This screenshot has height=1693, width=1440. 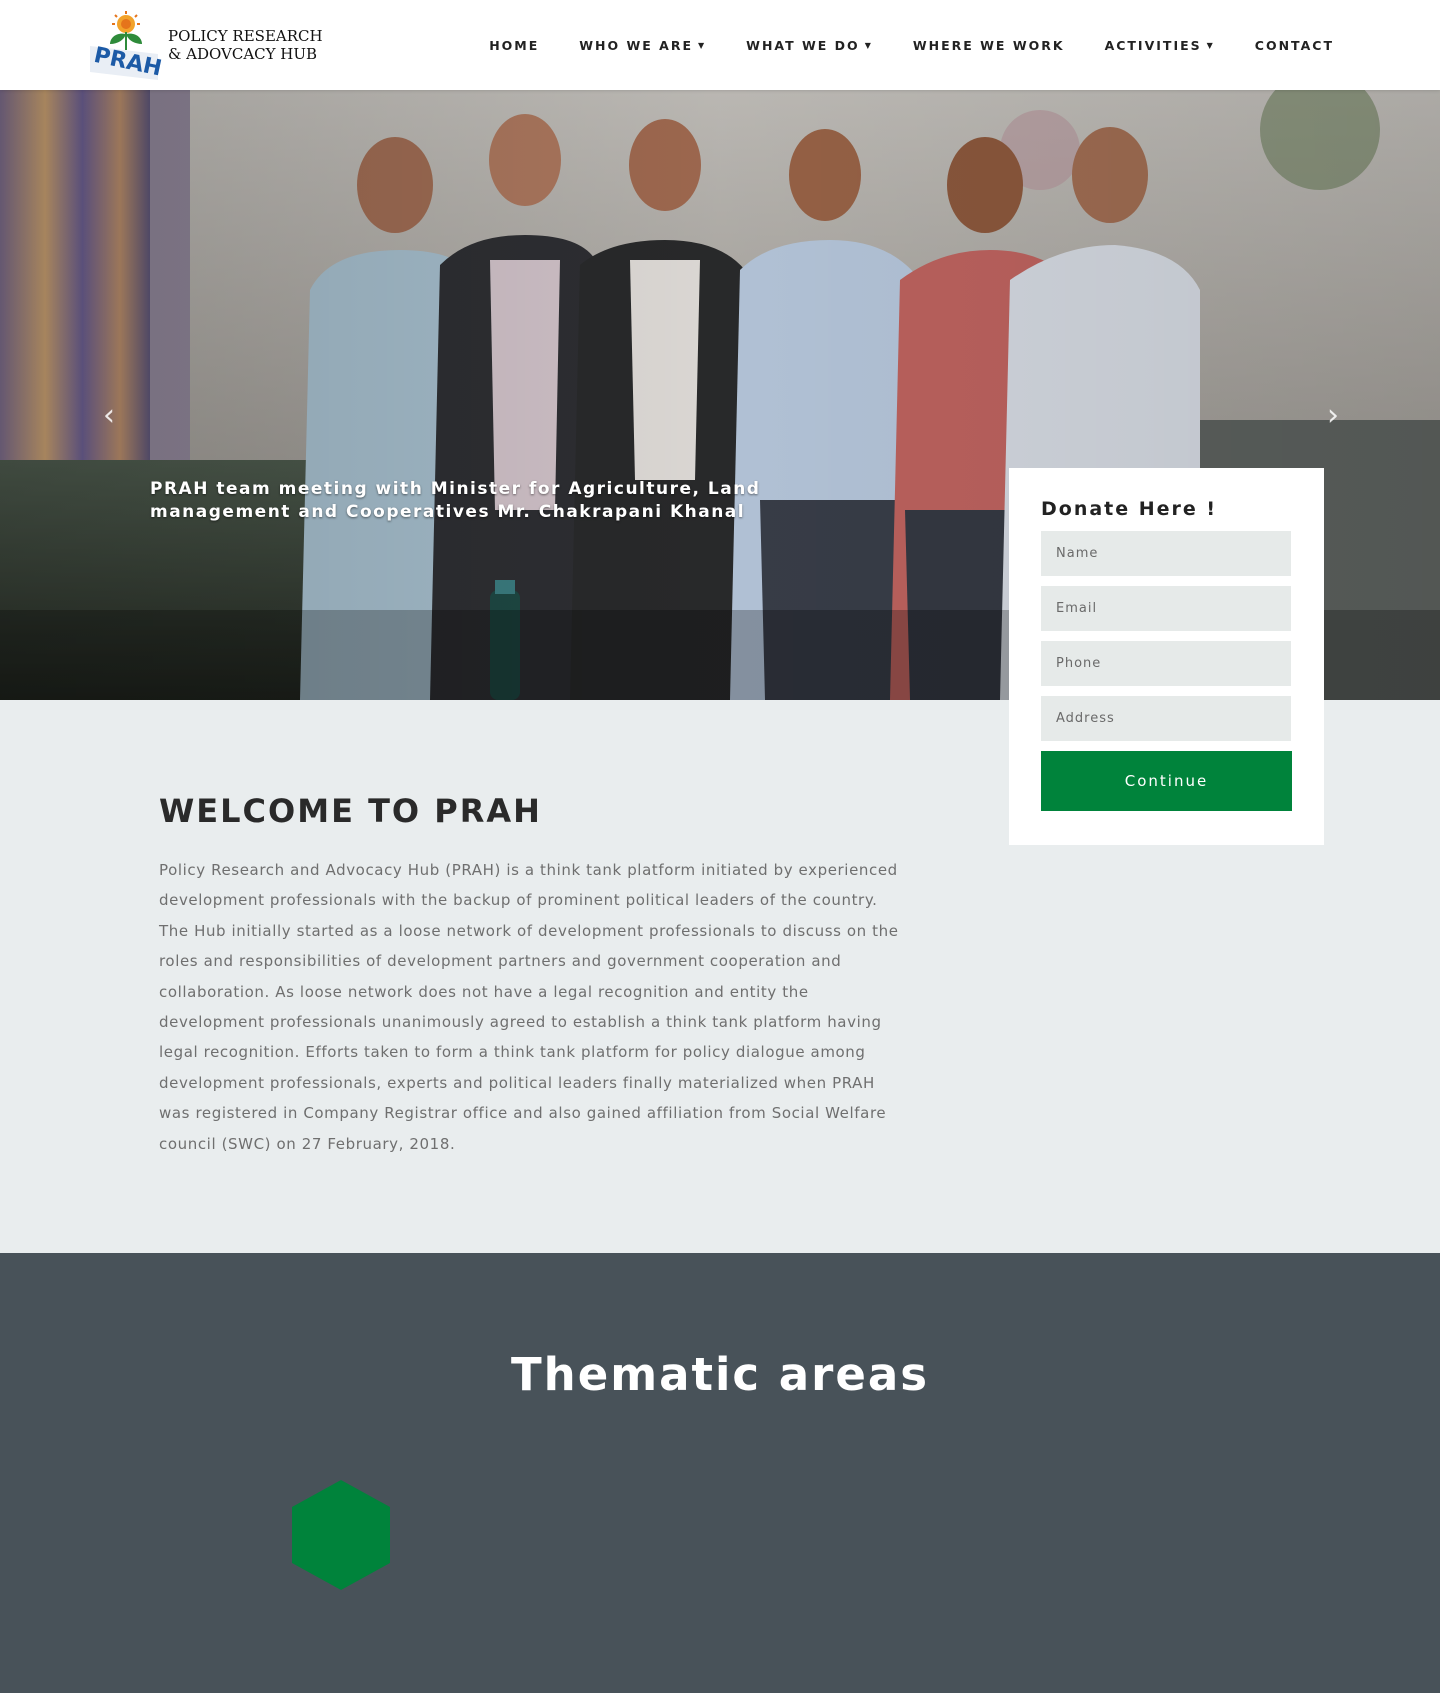 I want to click on nav-contact: CONTACT, so click(x=1294, y=45).